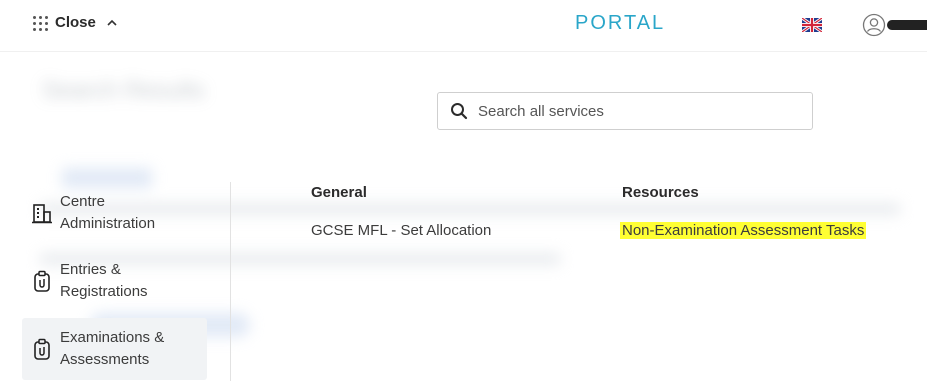  Describe the element at coordinates (743, 230) in the screenshot. I see `non-examination-assessment-tasks-link: Non-Examination Assessment Tasks` at that location.